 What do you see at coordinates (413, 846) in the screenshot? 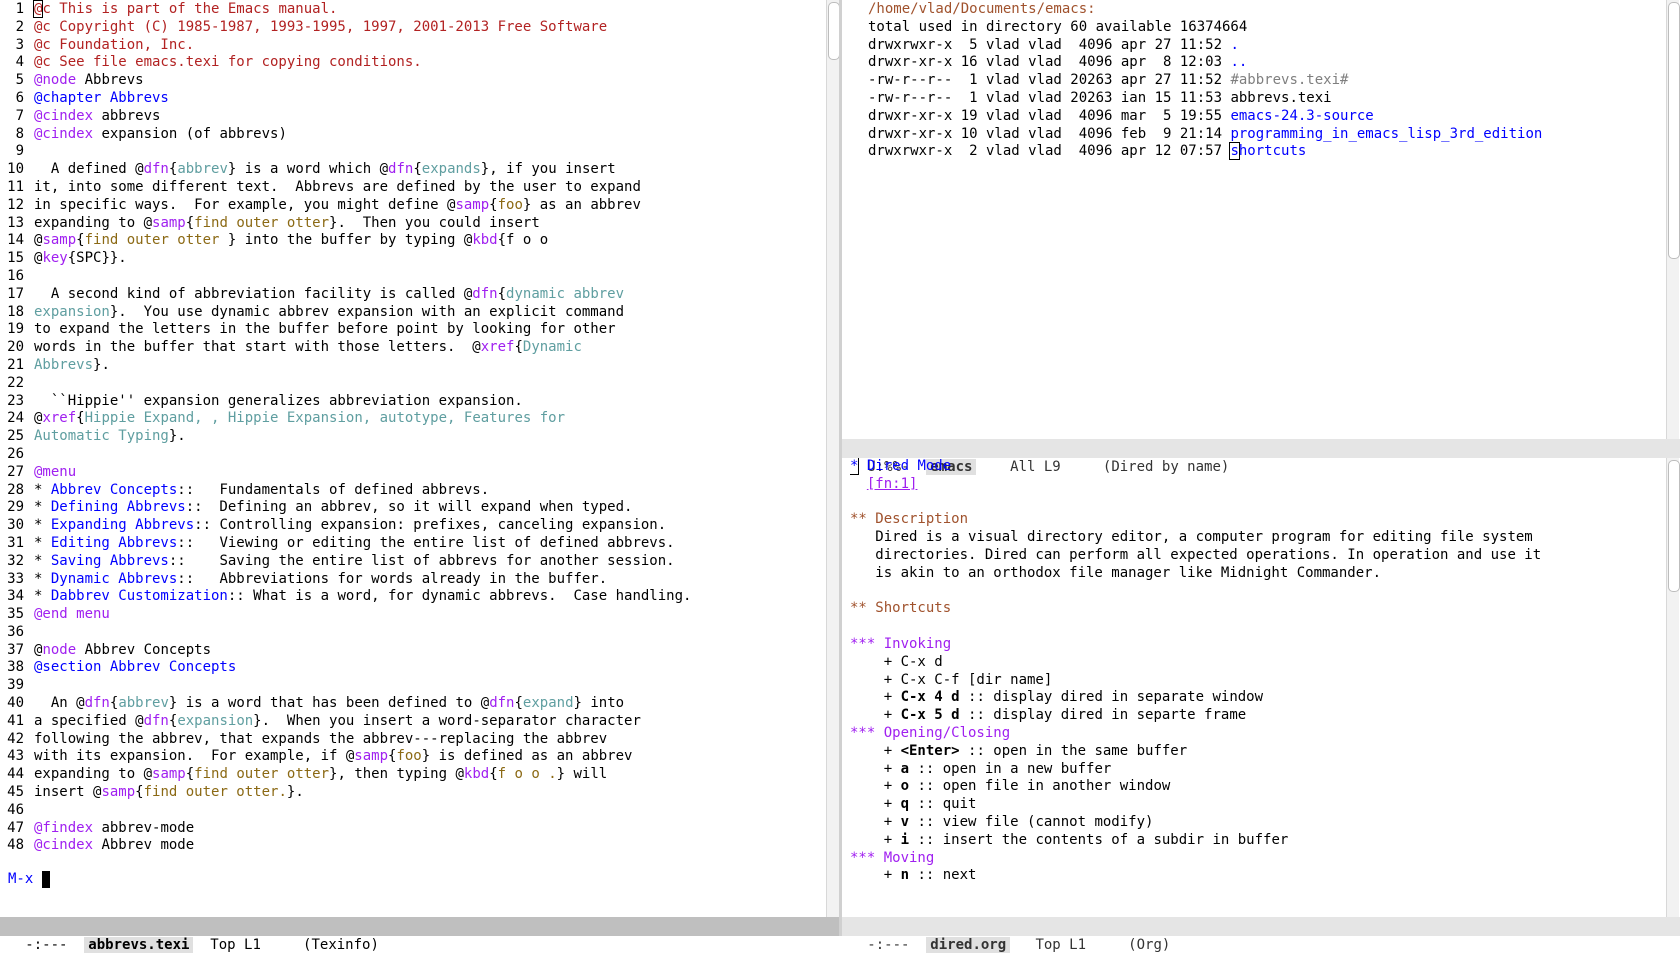
I see `texinfo-line: 48 @cindex Abbrev mode` at bounding box center [413, 846].